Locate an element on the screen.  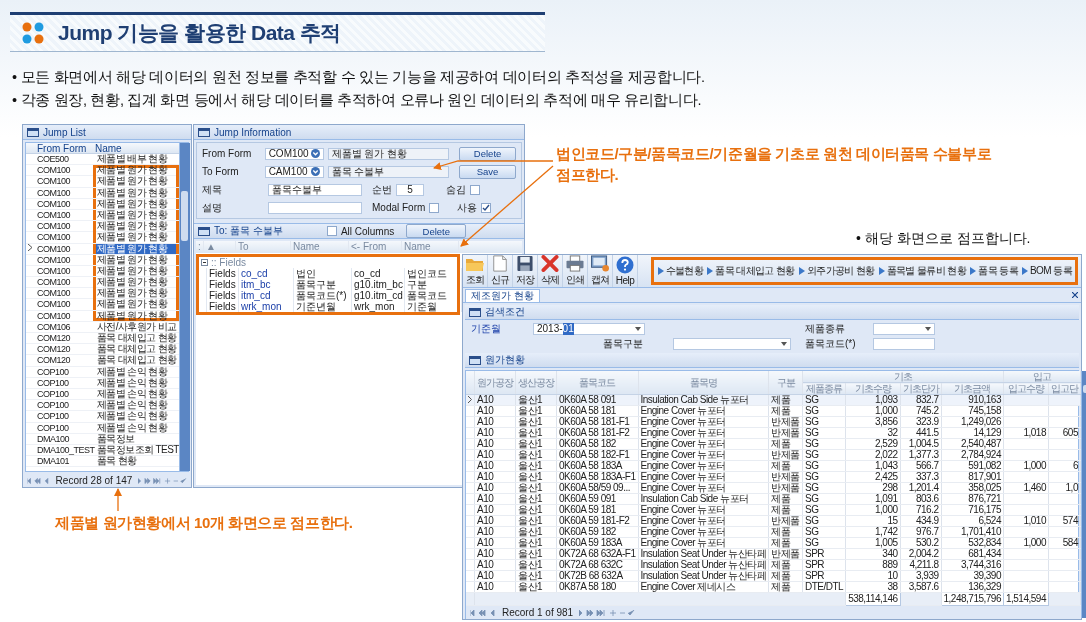
table-cell: wrk_mon is located at coordinates (378, 306).